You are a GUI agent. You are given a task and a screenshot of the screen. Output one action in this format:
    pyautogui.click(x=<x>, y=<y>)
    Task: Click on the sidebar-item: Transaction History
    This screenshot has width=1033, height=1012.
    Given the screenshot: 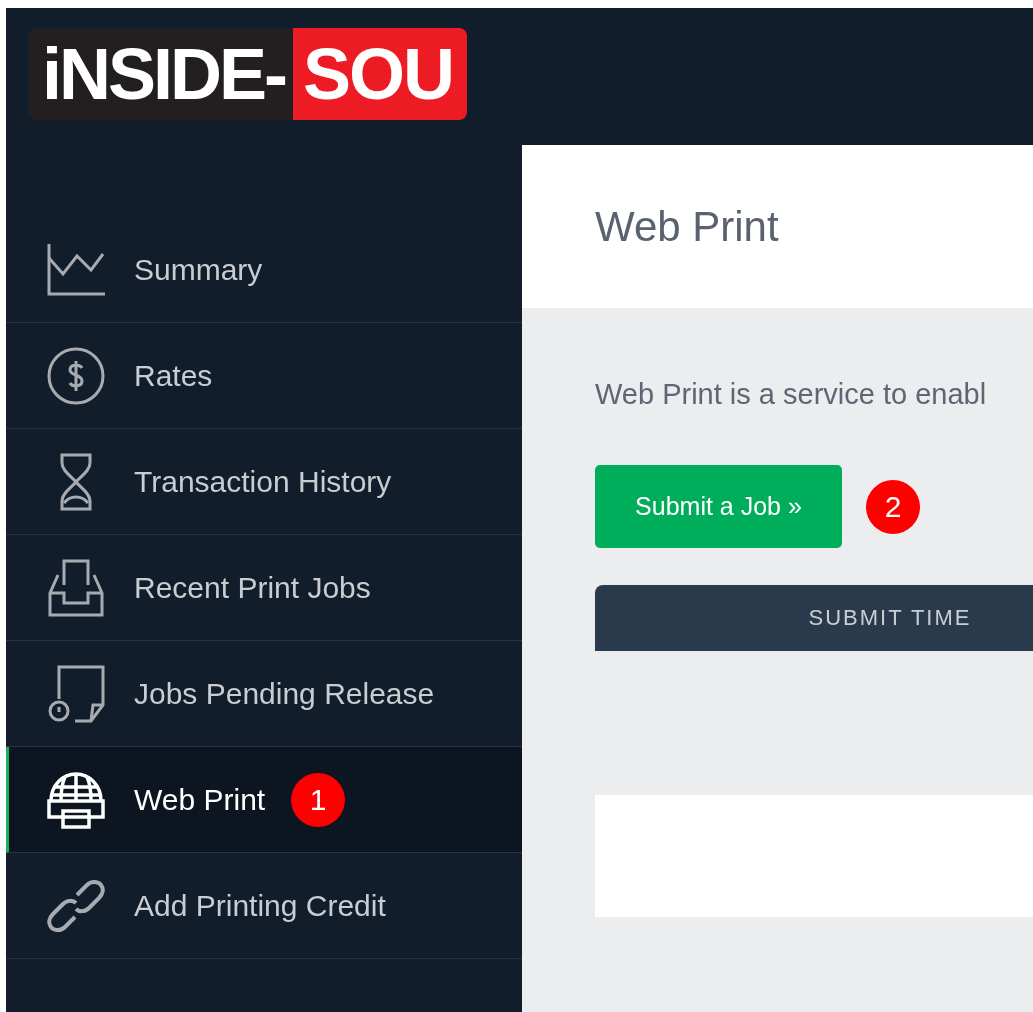 What is the action you would take?
    pyautogui.click(x=264, y=482)
    